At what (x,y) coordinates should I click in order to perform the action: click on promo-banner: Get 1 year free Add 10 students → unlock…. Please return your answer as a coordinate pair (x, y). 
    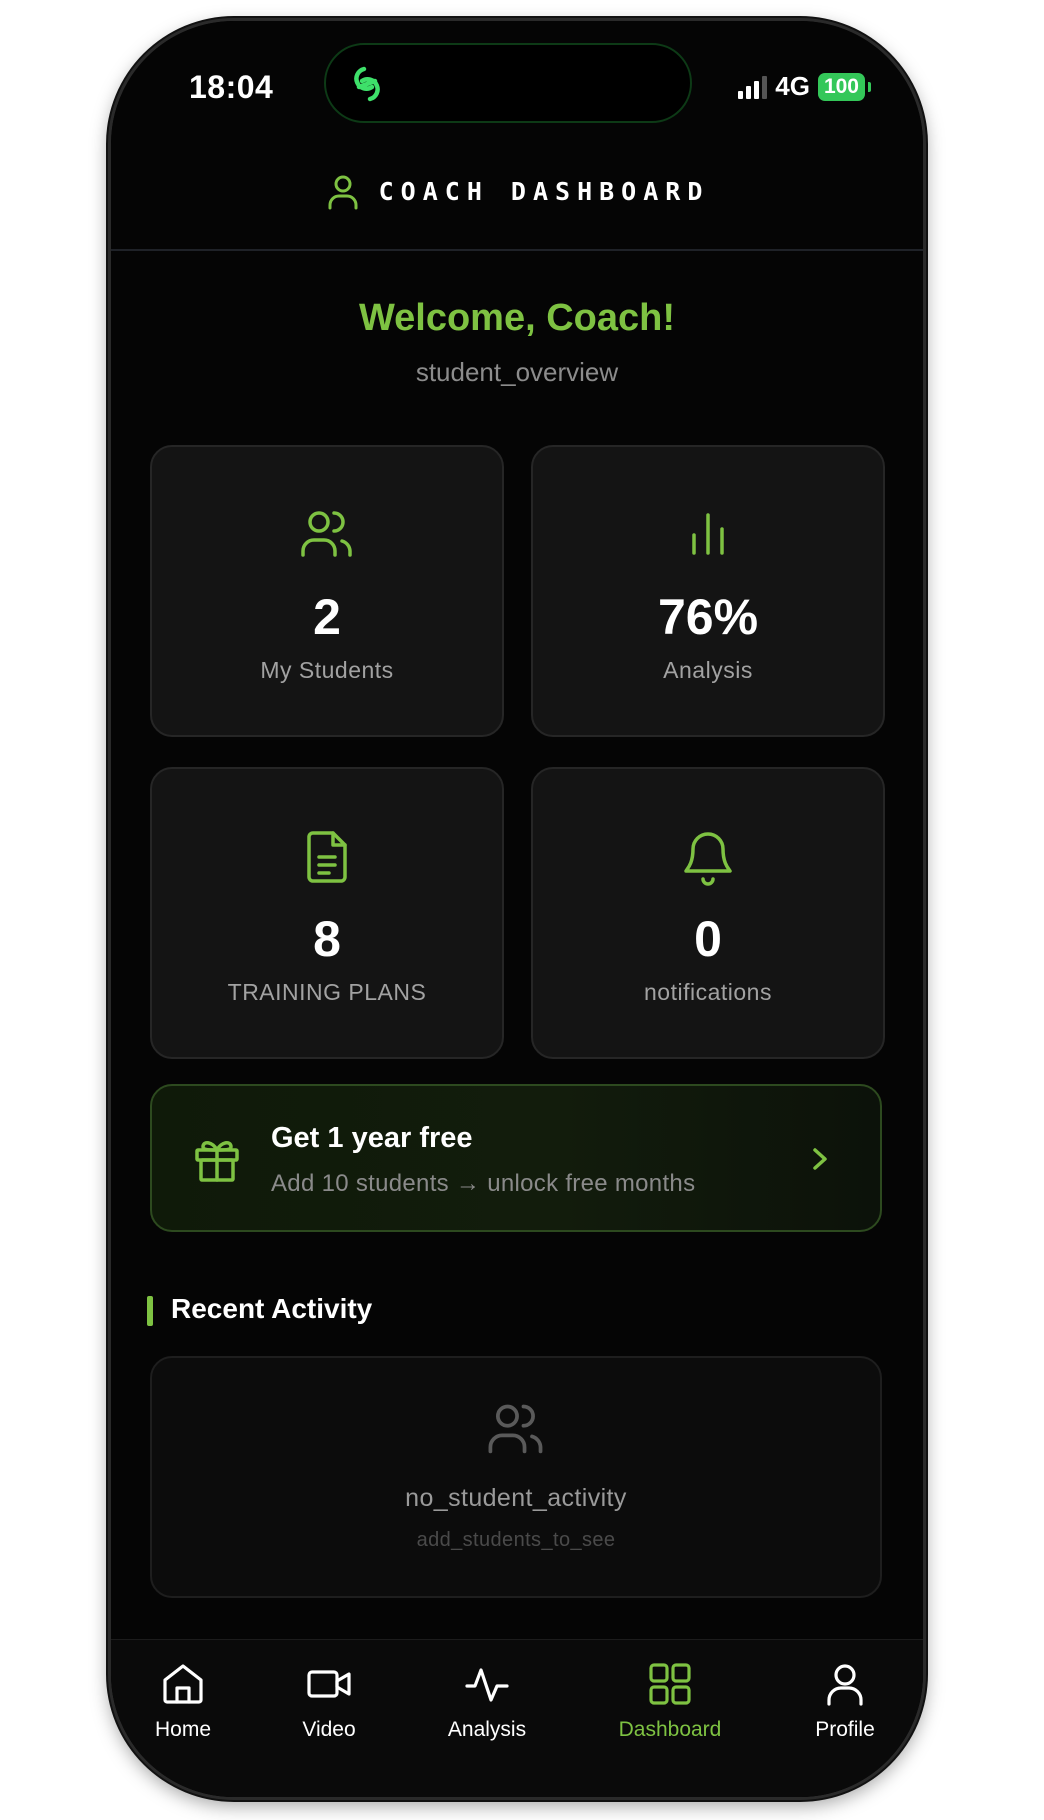
    Looking at the image, I should click on (516, 1158).